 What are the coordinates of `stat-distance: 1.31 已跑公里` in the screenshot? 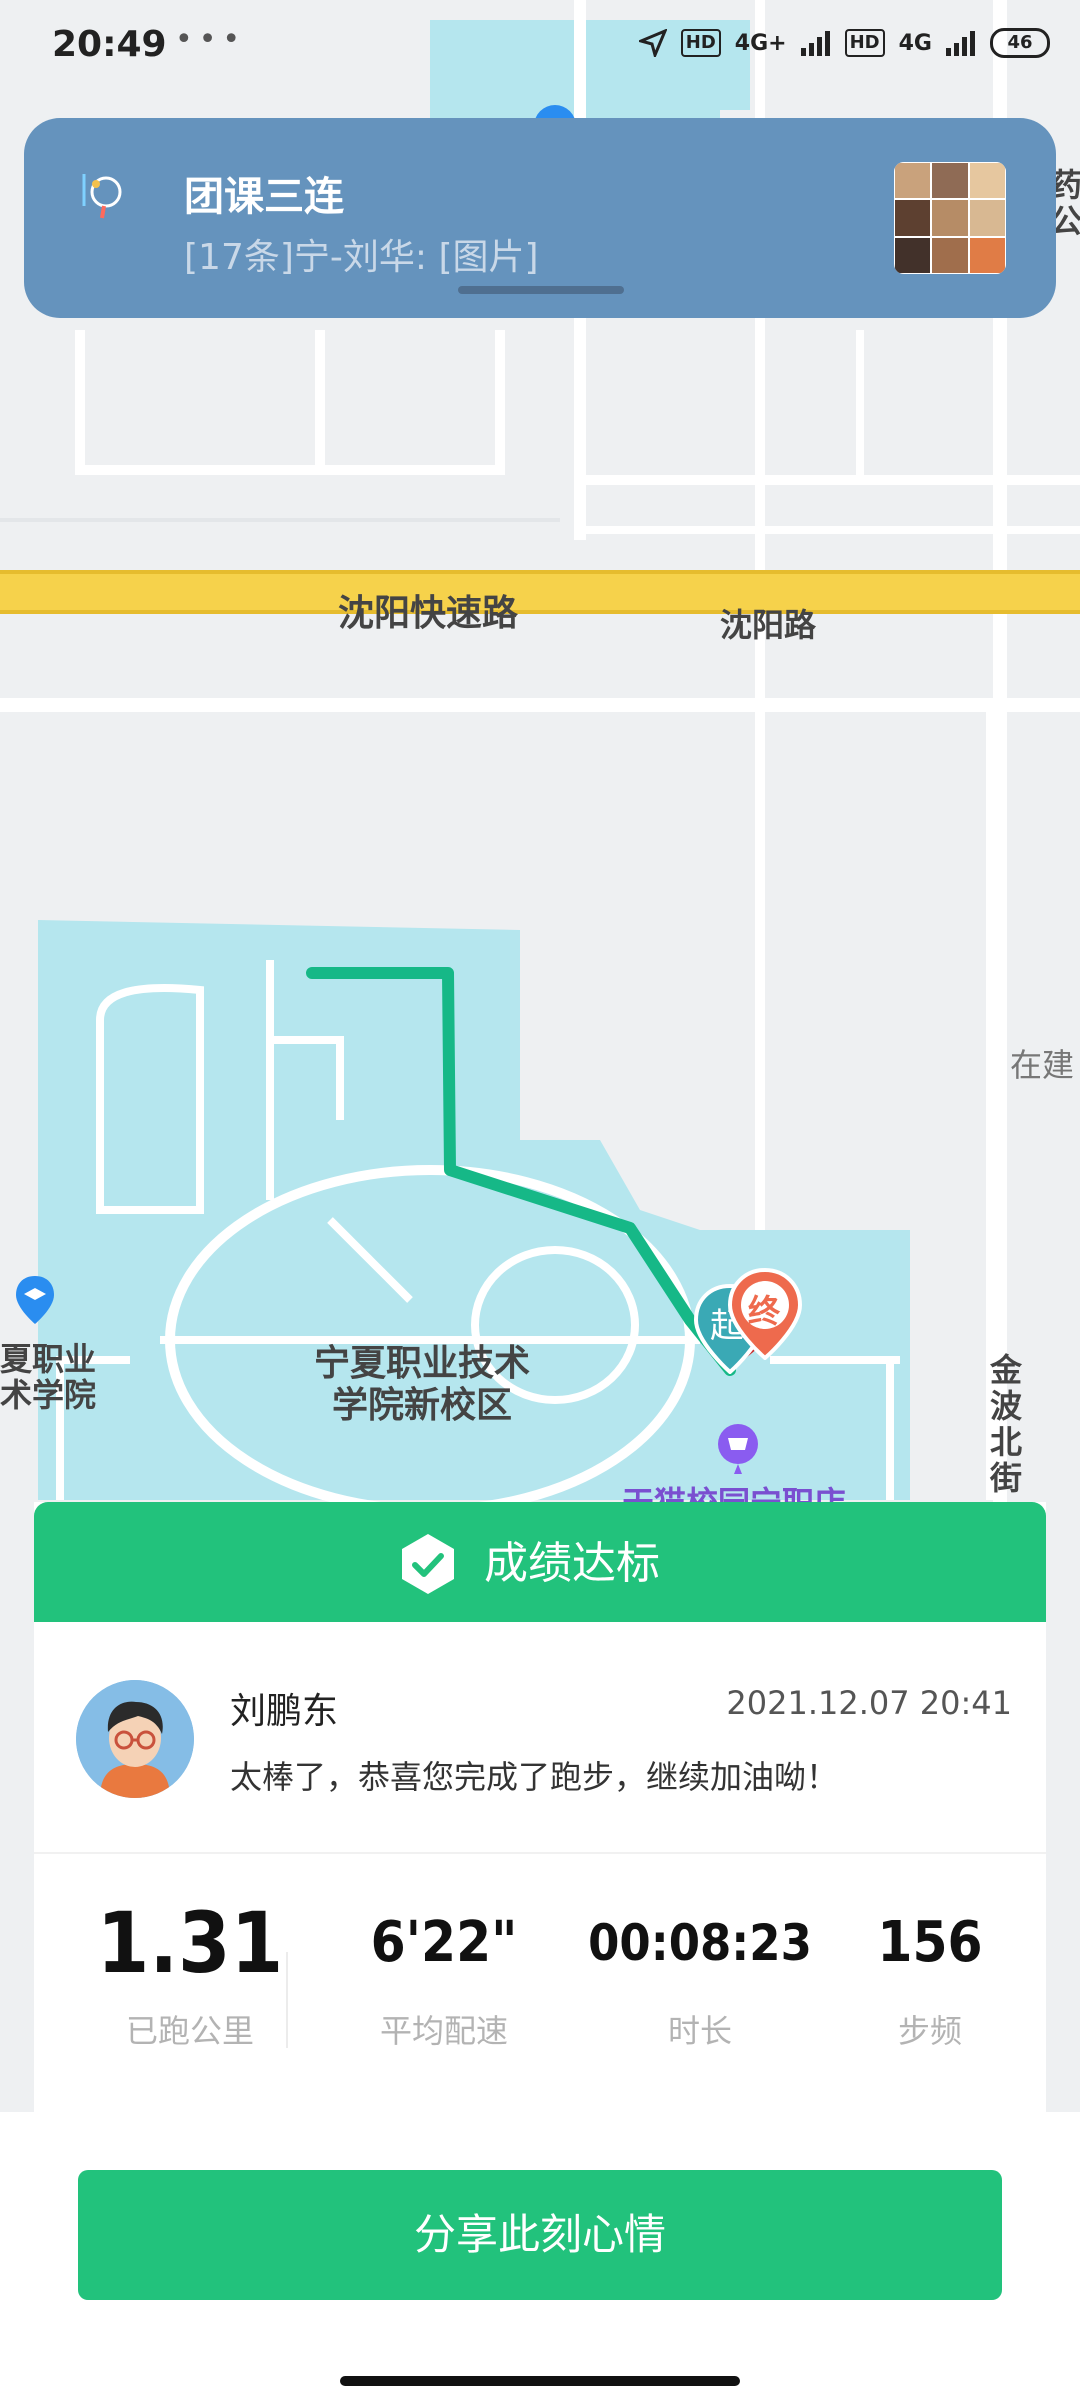 It's located at (190, 1975).